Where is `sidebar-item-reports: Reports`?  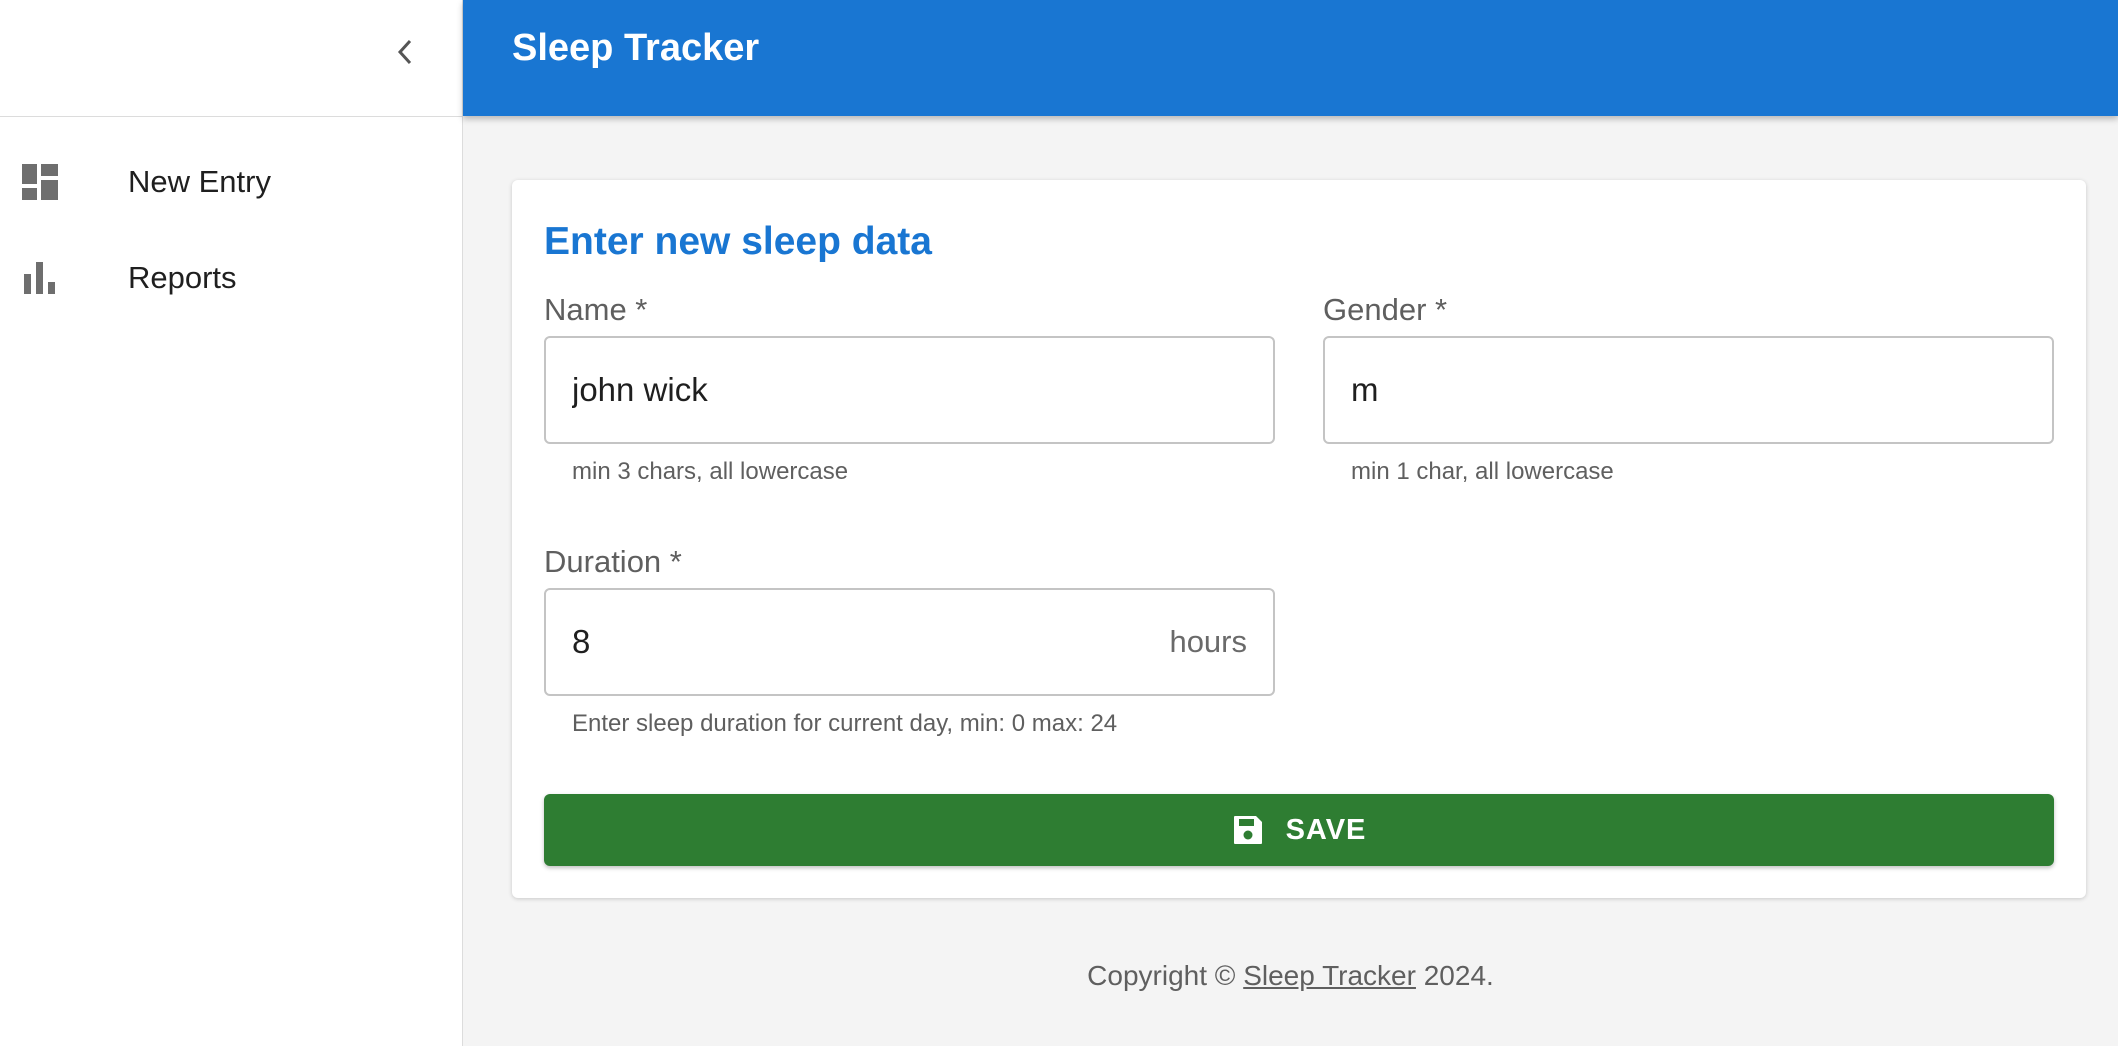 sidebar-item-reports: Reports is located at coordinates (231, 278).